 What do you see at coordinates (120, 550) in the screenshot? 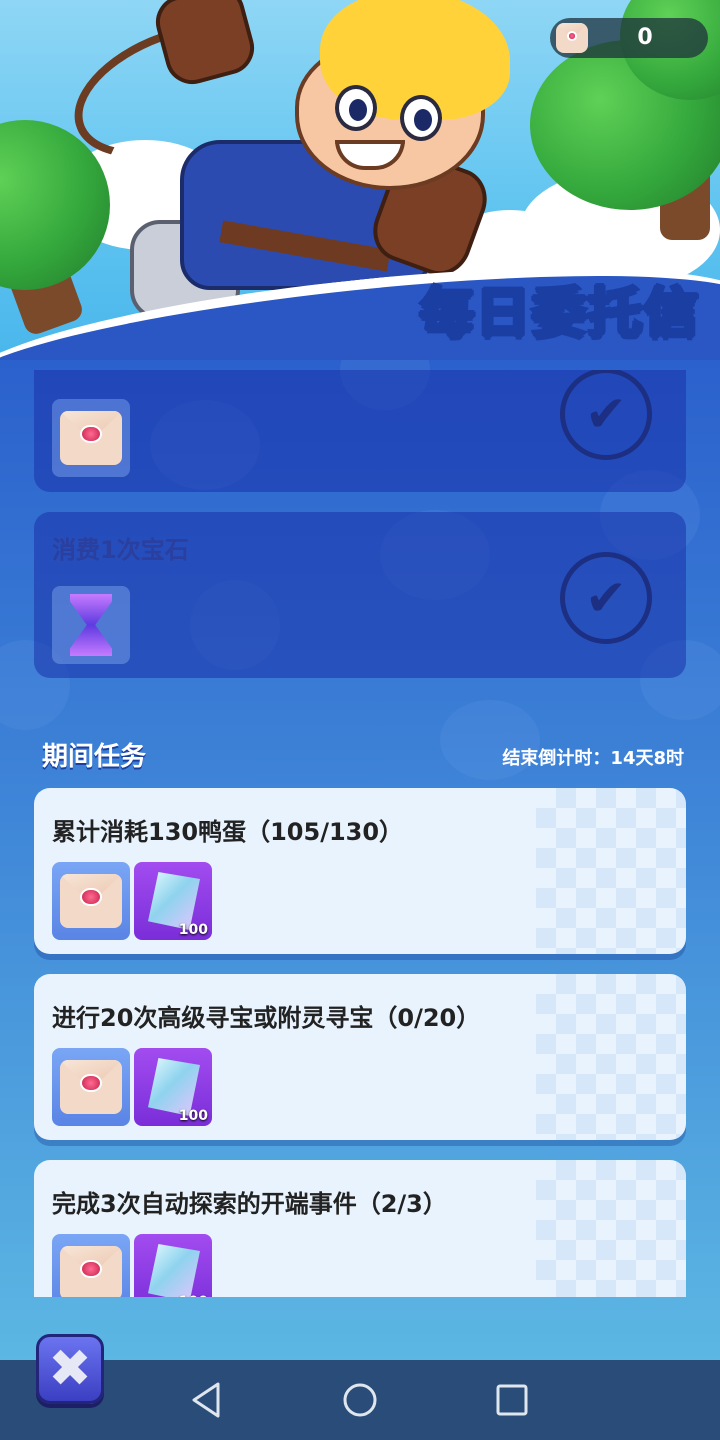
I see `task-title: 消费1次宝石` at bounding box center [120, 550].